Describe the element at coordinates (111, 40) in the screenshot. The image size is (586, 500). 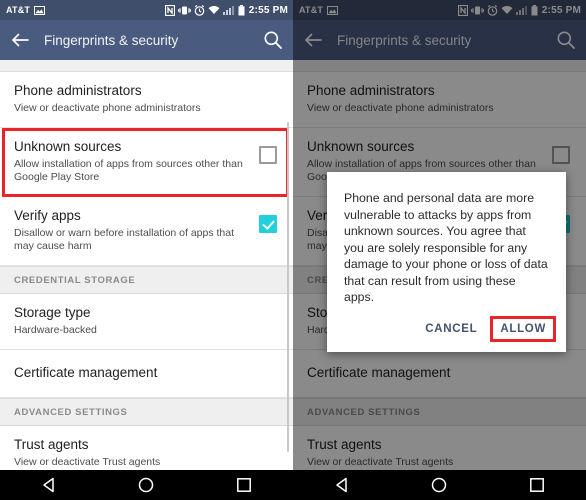
I see `page-title: Fingerprints & security` at that location.